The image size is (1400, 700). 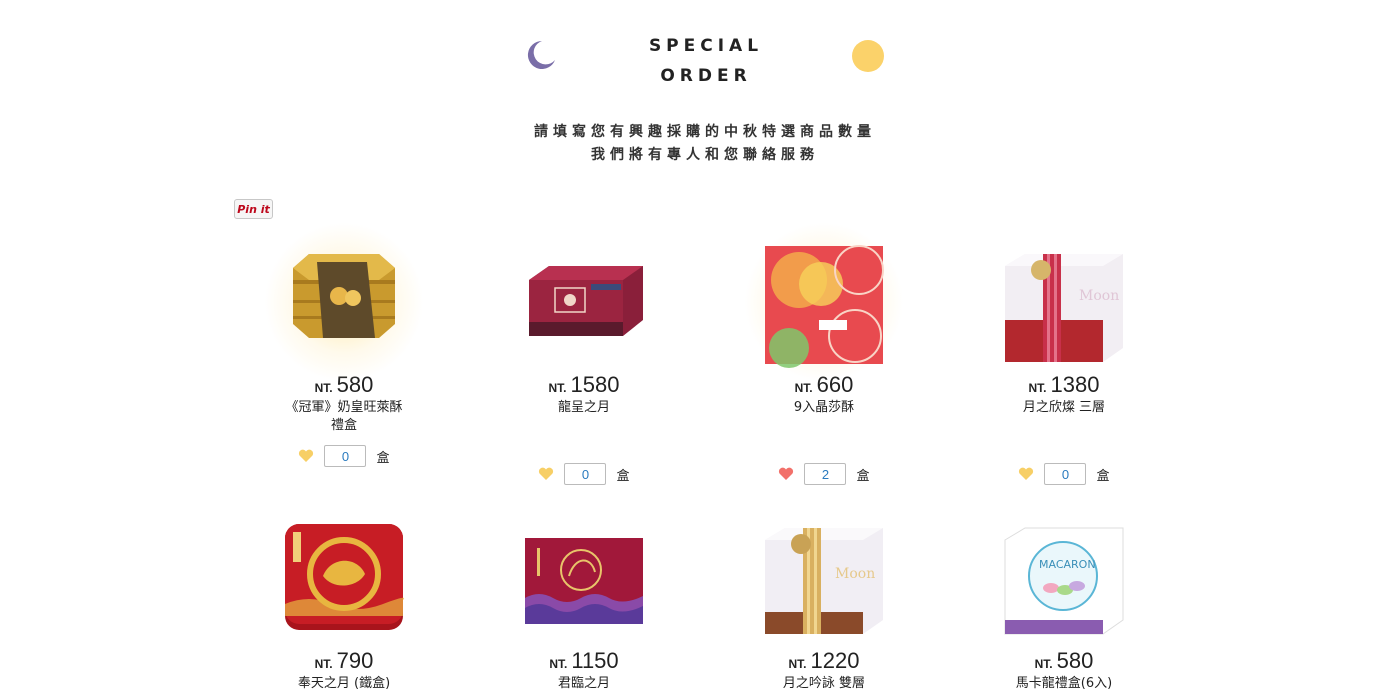 What do you see at coordinates (541, 54) in the screenshot?
I see `moon-icon` at bounding box center [541, 54].